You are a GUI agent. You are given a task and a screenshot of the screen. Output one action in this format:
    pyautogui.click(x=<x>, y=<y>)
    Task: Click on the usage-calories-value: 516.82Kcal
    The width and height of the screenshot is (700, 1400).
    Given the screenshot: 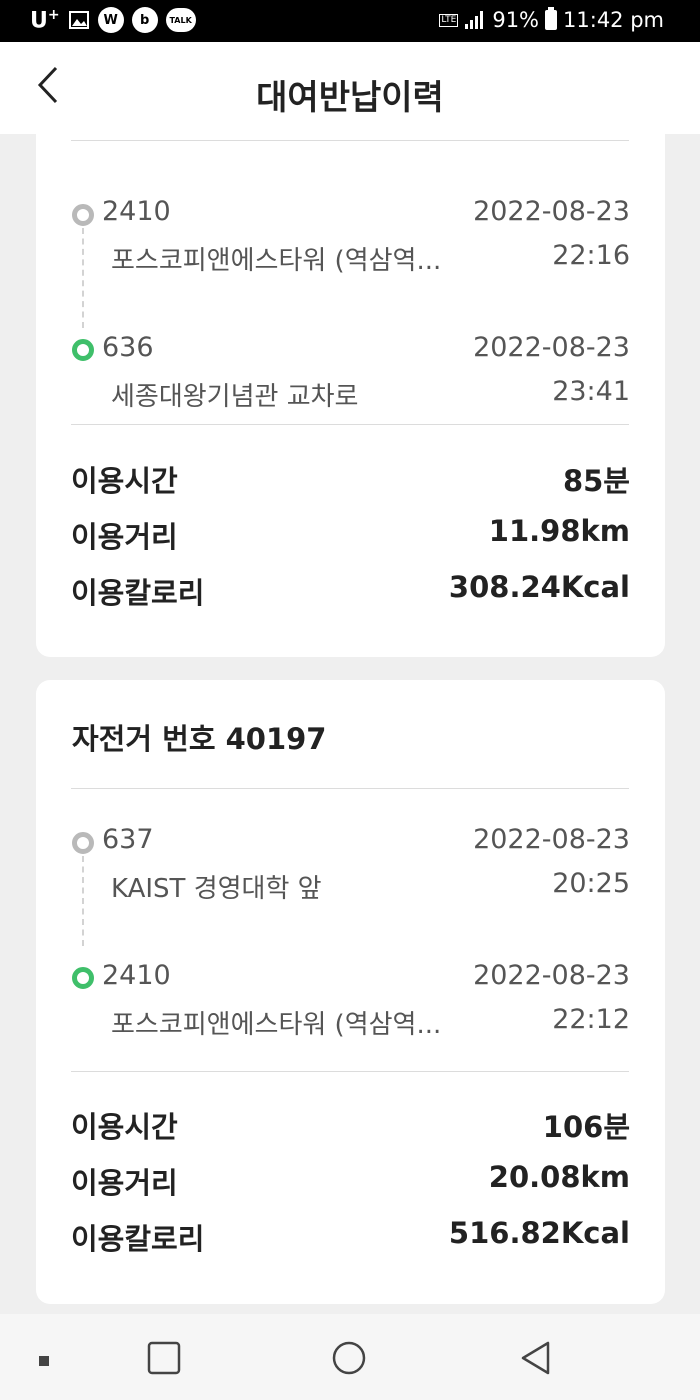 What is the action you would take?
    pyautogui.click(x=539, y=1233)
    